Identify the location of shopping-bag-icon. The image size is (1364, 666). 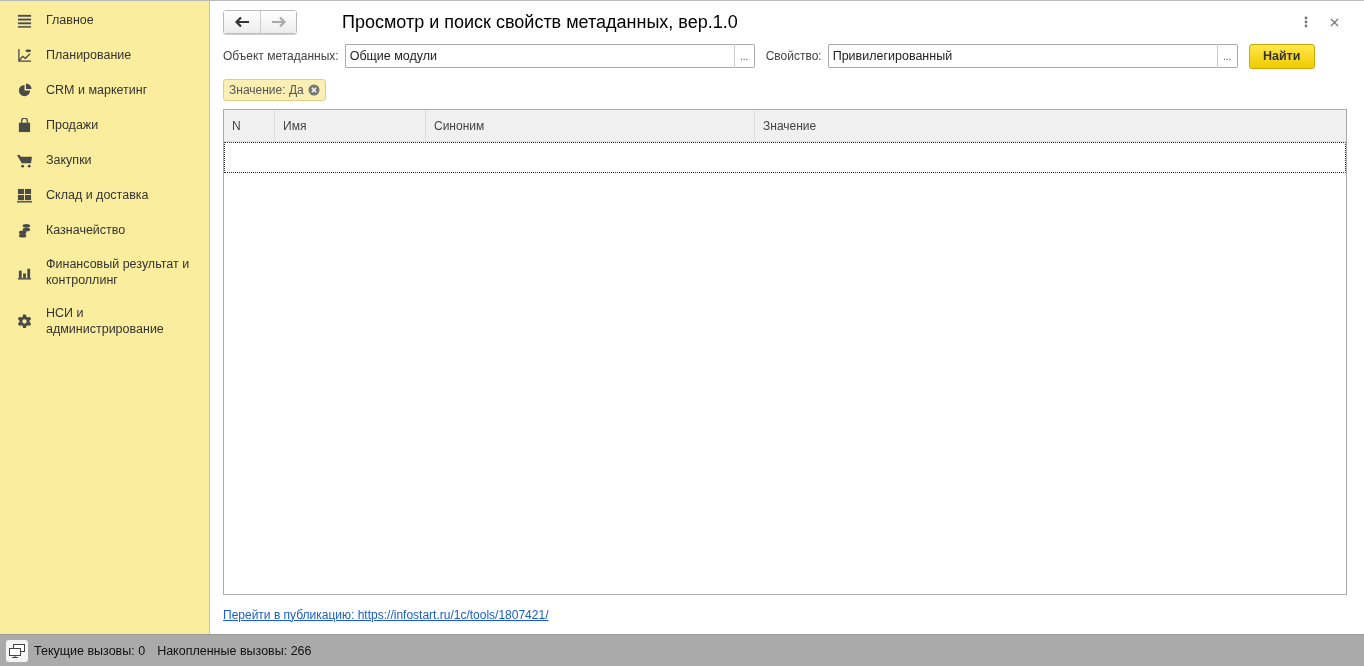
(24, 125).